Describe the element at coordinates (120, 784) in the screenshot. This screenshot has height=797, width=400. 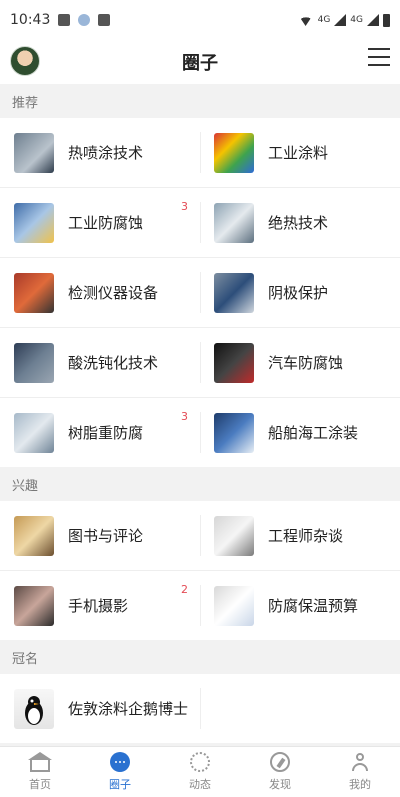
I see `tab-label: 圈子` at that location.